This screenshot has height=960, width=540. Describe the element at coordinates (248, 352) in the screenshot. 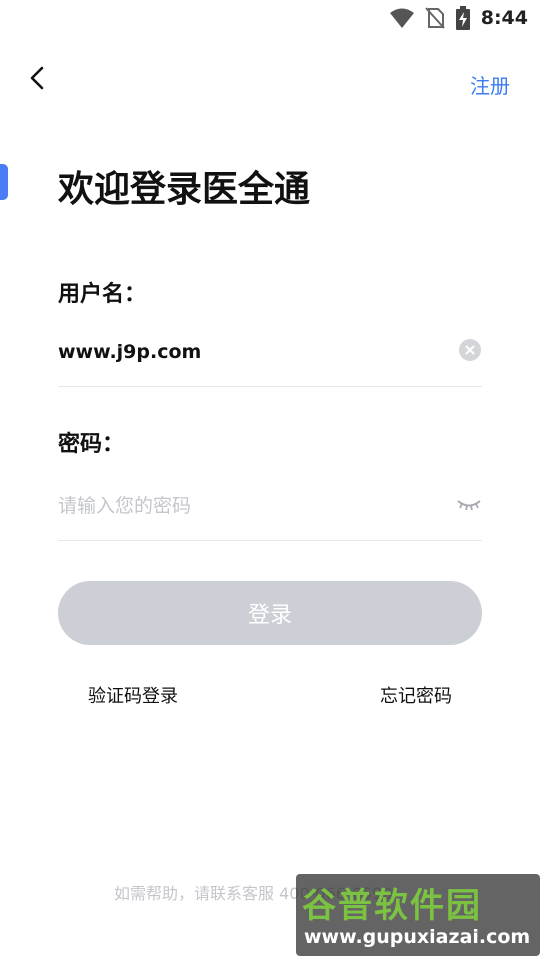

I see `username-input` at that location.